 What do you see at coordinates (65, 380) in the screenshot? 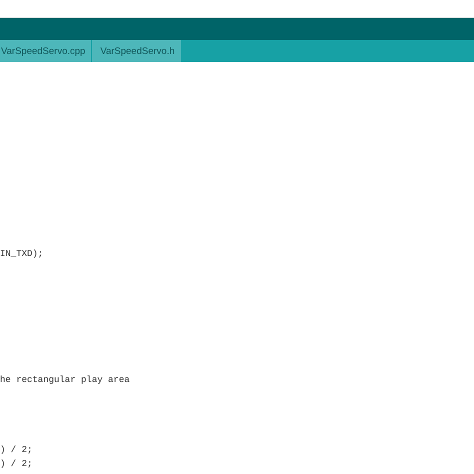
I see `code-line: he rectangular play area` at bounding box center [65, 380].